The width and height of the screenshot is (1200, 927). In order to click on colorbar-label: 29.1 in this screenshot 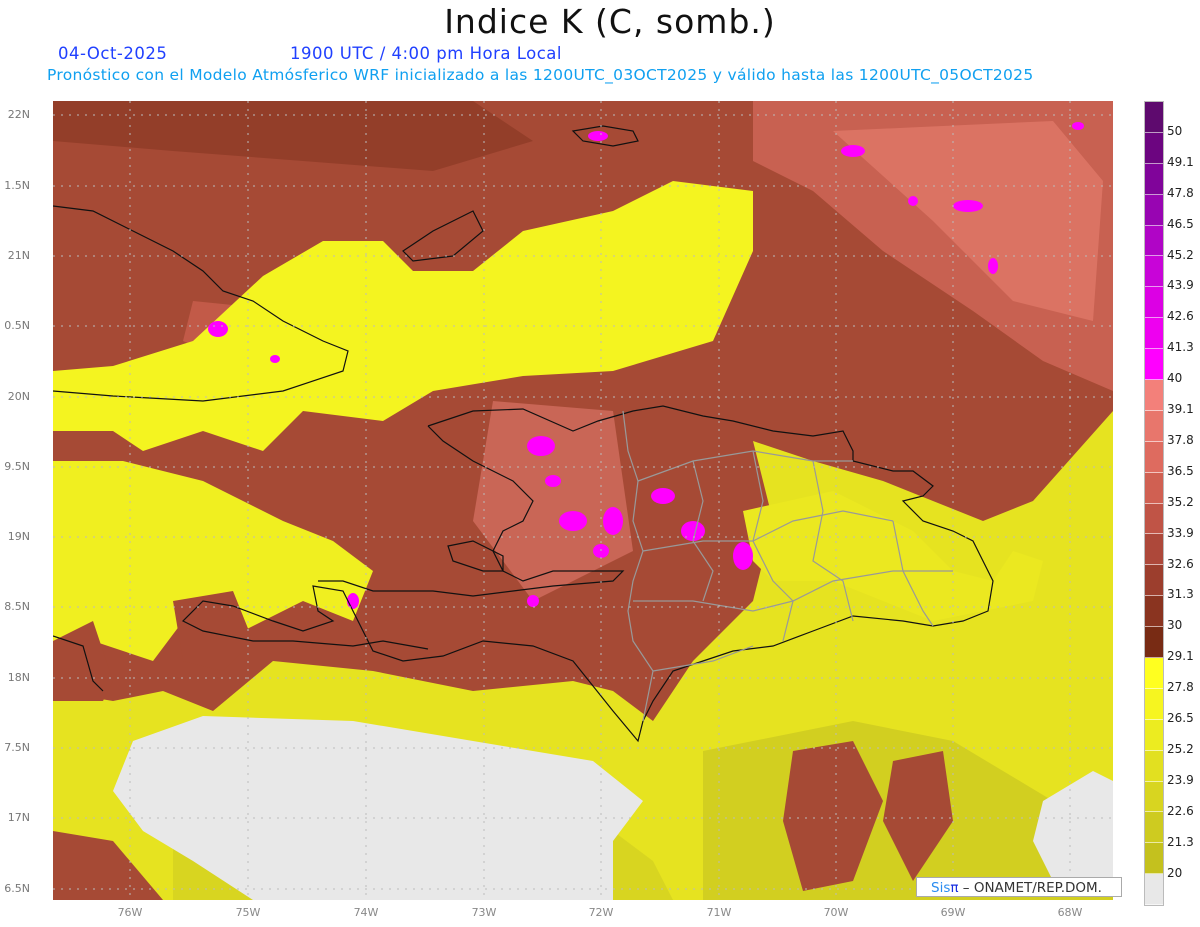, I will do `click(1180, 656)`.